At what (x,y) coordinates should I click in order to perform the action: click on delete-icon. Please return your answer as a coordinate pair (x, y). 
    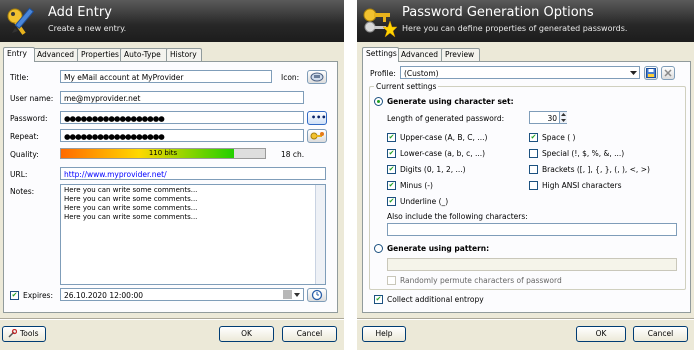
    Looking at the image, I should click on (668, 73).